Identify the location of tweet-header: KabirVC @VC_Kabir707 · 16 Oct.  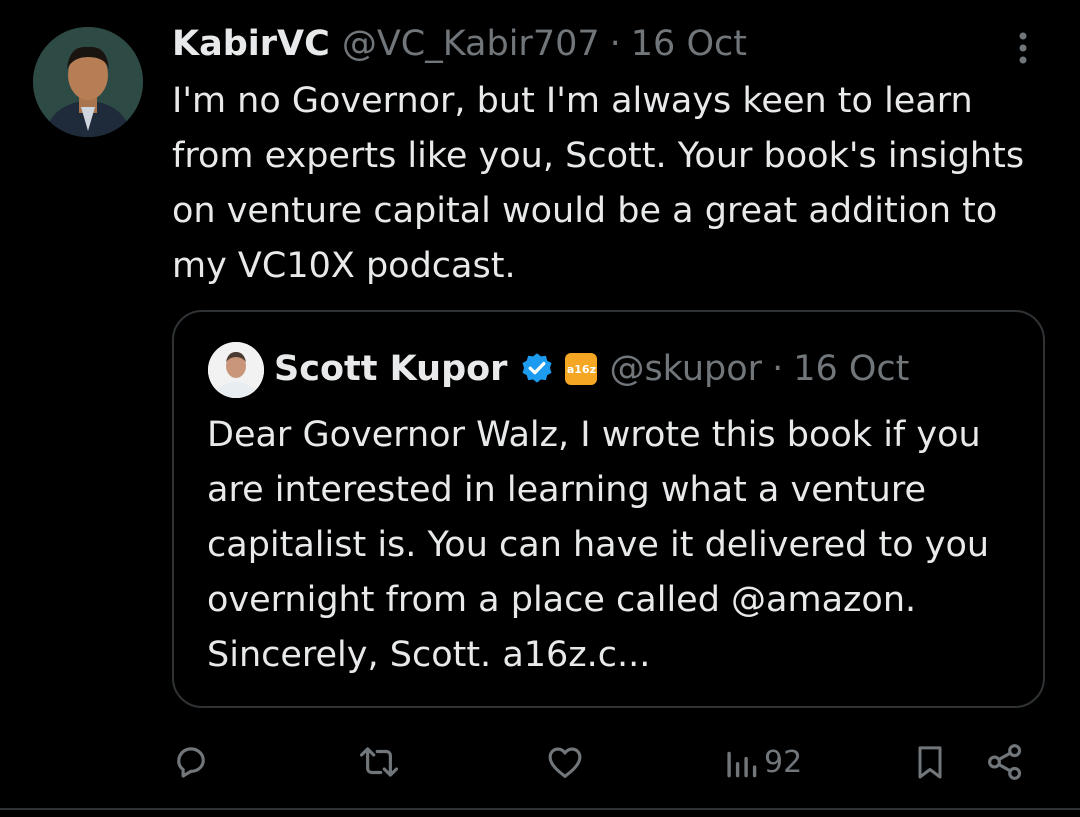
(459, 44).